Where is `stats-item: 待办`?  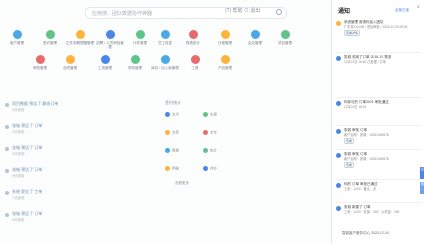 stats-item: 待办 is located at coordinates (210, 168).